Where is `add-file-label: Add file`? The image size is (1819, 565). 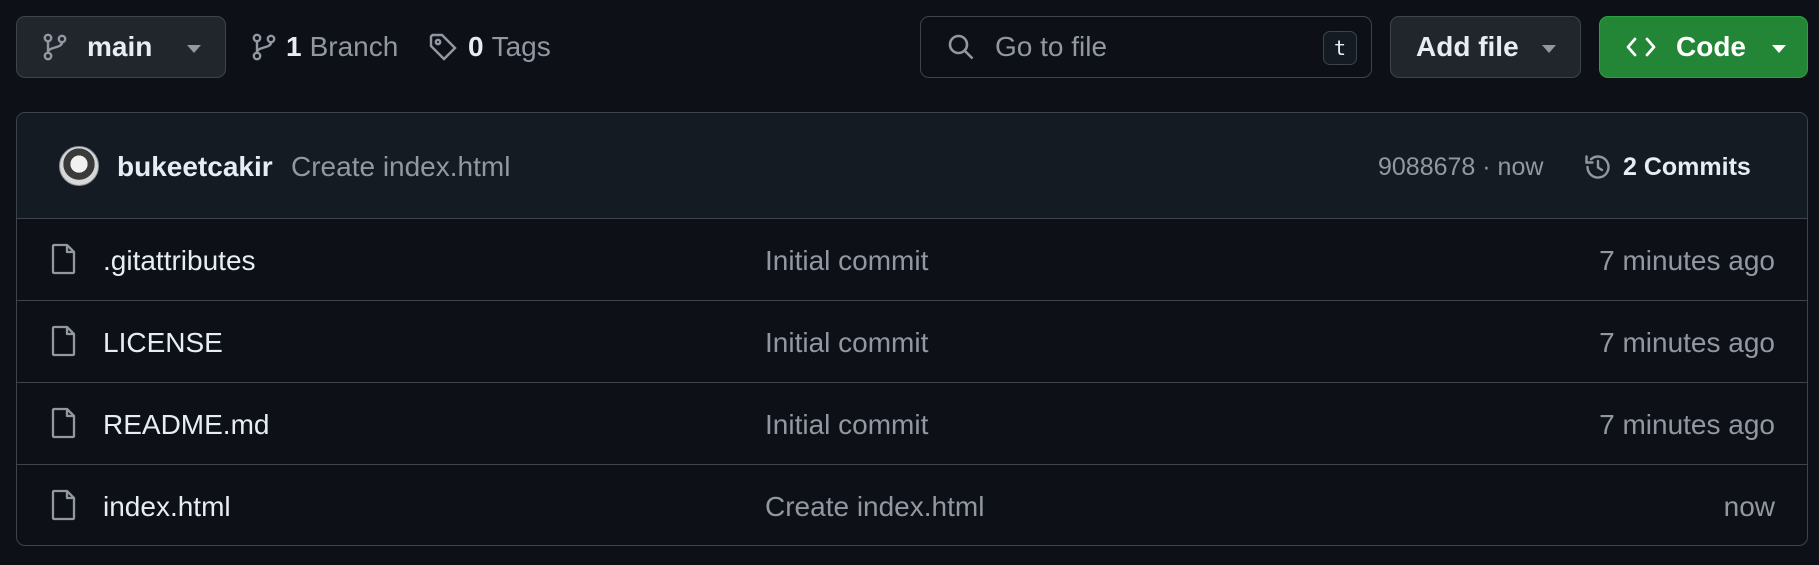 add-file-label: Add file is located at coordinates (1467, 46).